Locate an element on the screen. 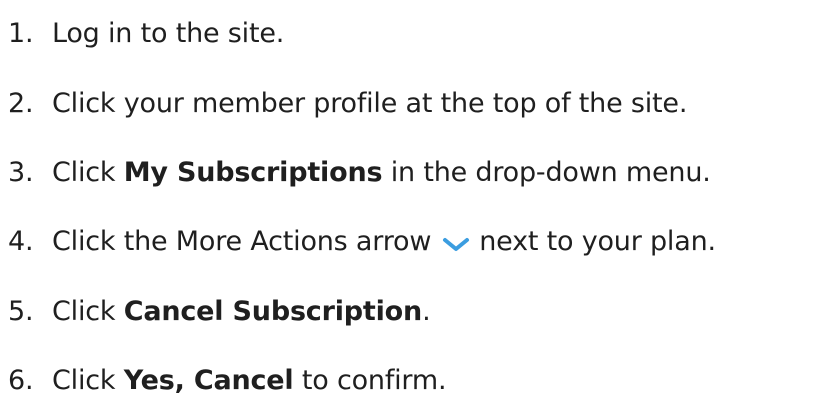 The height and width of the screenshot is (416, 837). step-5: 5. Click Cancel Subscription. is located at coordinates (219, 312).